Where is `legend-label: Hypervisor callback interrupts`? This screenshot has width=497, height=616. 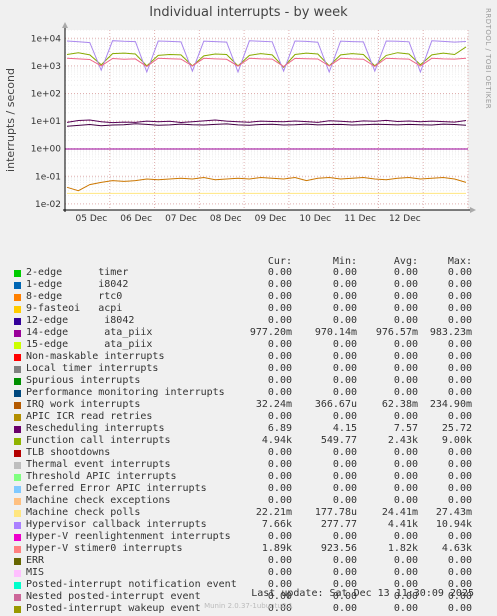 legend-label: Hypervisor callback interrupts is located at coordinates (116, 524).